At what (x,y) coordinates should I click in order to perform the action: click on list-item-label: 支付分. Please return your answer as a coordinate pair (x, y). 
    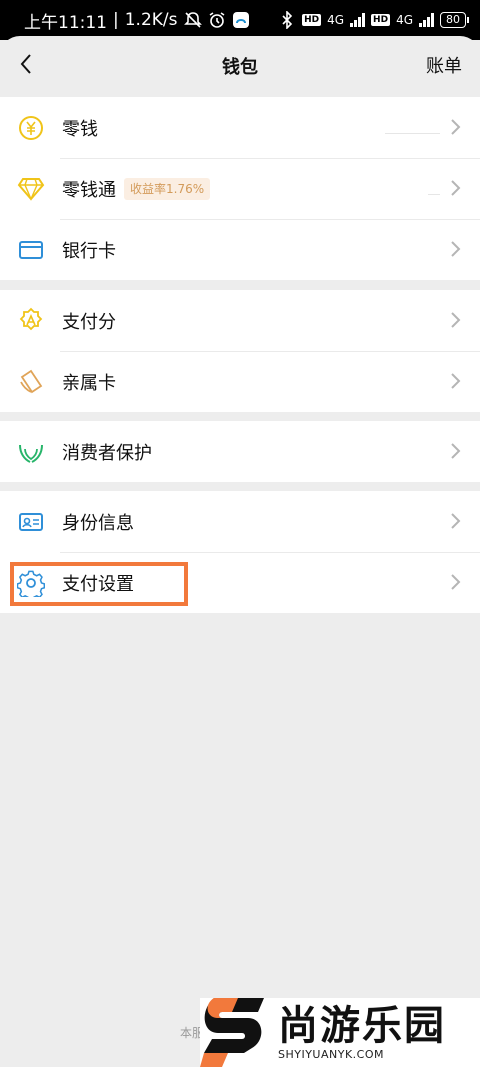
    Looking at the image, I should click on (89, 322).